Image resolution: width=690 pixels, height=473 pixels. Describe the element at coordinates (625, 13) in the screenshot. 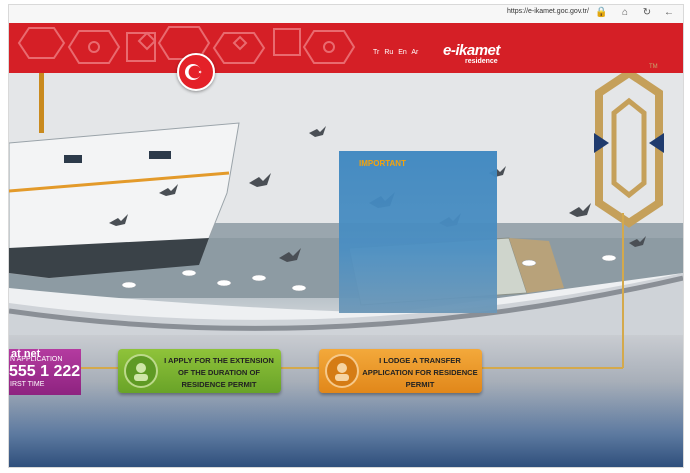

I see `home-icon: ⌂` at that location.